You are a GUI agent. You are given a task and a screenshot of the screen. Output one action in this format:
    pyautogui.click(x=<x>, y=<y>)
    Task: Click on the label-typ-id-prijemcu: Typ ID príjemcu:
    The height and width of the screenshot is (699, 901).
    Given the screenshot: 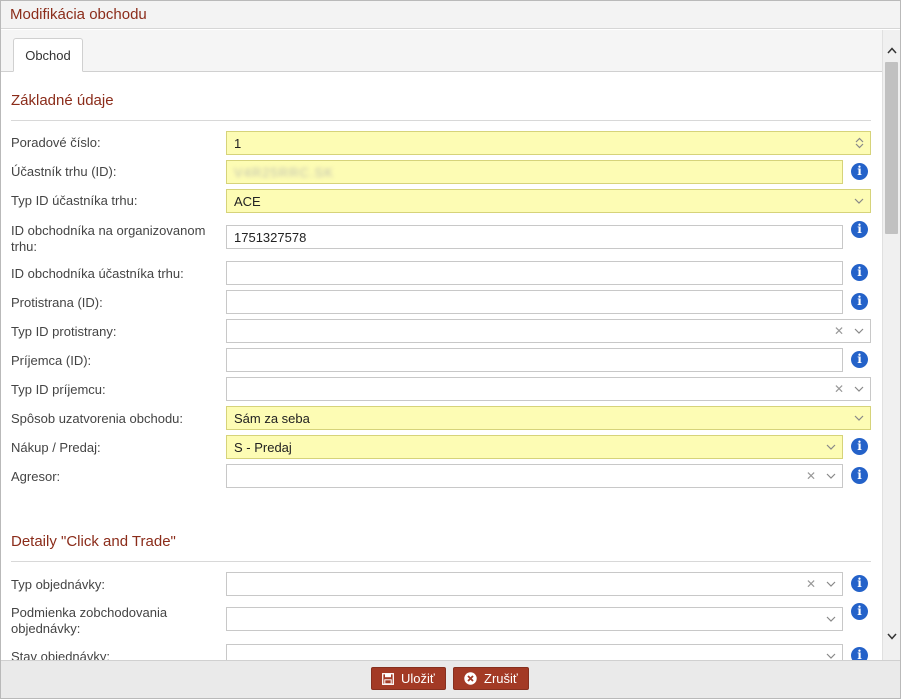 What is the action you would take?
    pyautogui.click(x=58, y=389)
    